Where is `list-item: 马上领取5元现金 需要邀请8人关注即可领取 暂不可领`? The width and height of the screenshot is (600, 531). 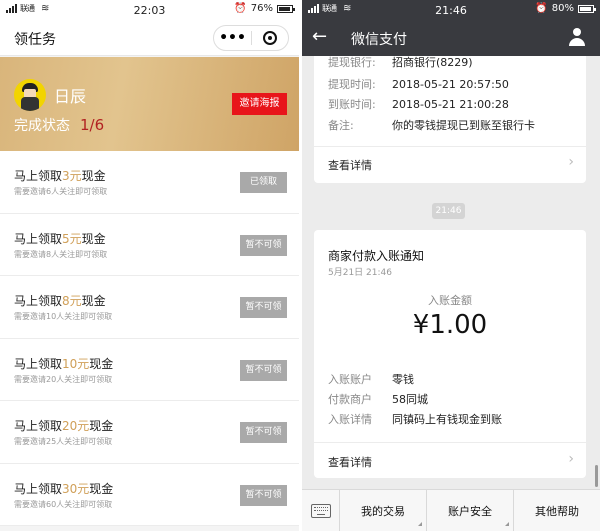
list-item: 马上领取5元现金 需要邀请8人关注即可领取 暂不可领 is located at coordinates (149, 244).